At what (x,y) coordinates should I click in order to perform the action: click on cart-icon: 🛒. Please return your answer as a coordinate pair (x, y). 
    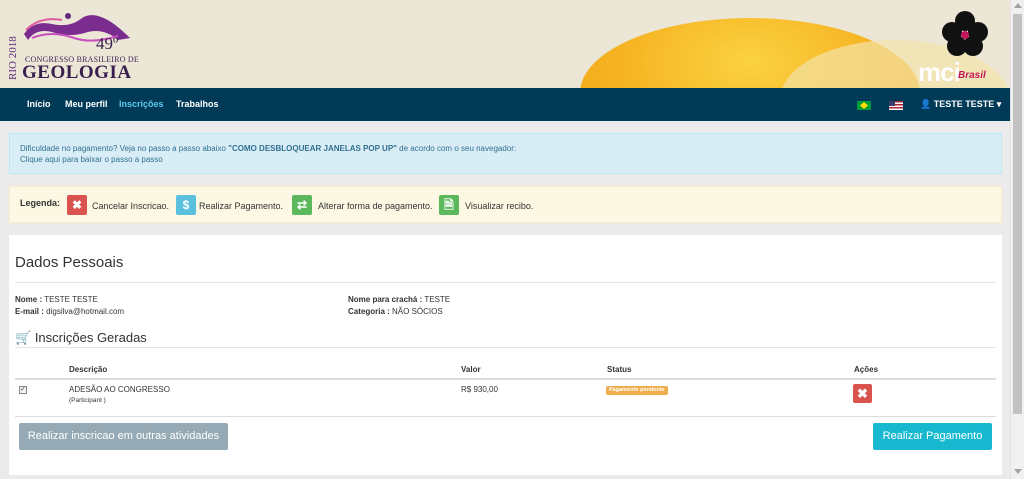
    Looking at the image, I should click on (23, 337).